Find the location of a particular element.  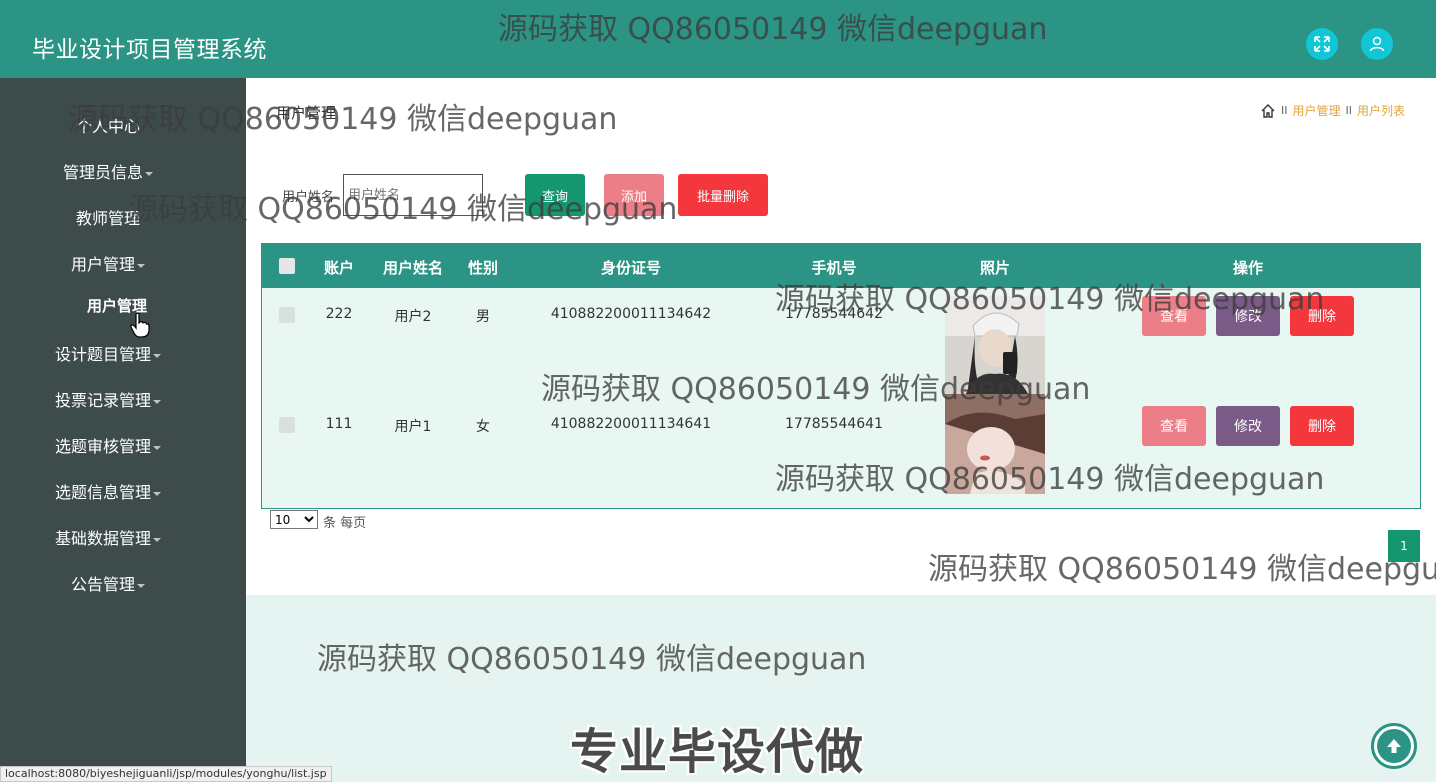

watermark-text: 源码获取 QQ86050149 微信deepguan is located at coordinates (592, 659).